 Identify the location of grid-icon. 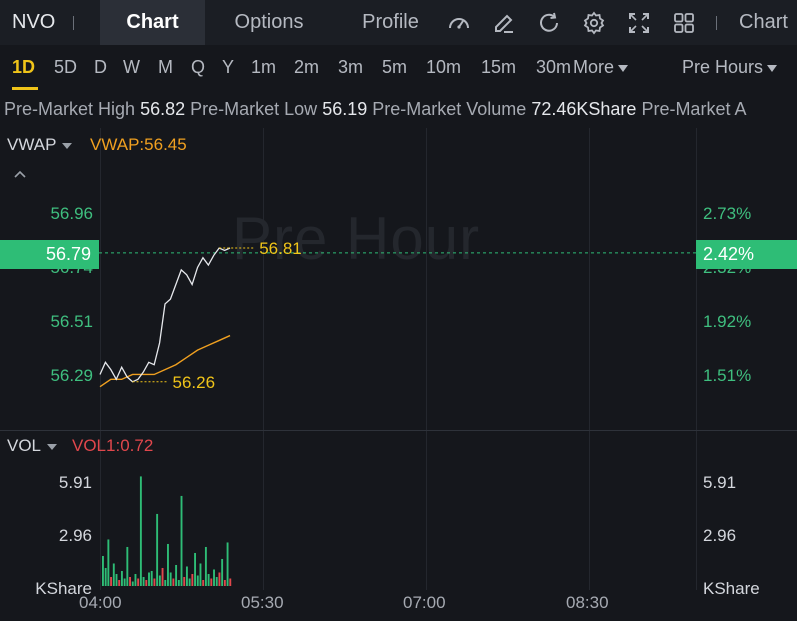
(684, 23).